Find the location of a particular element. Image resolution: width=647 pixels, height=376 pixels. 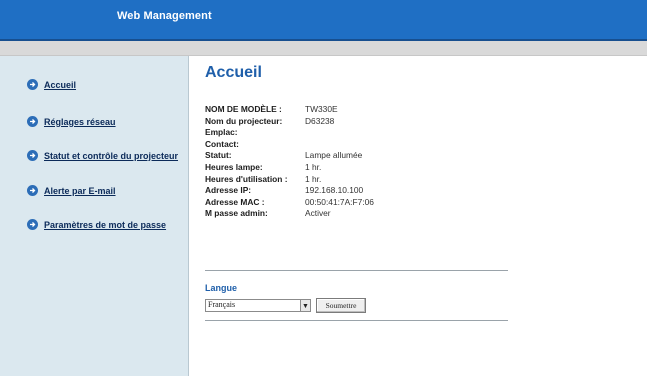

info-value: 192.168.10.100 is located at coordinates (334, 190).